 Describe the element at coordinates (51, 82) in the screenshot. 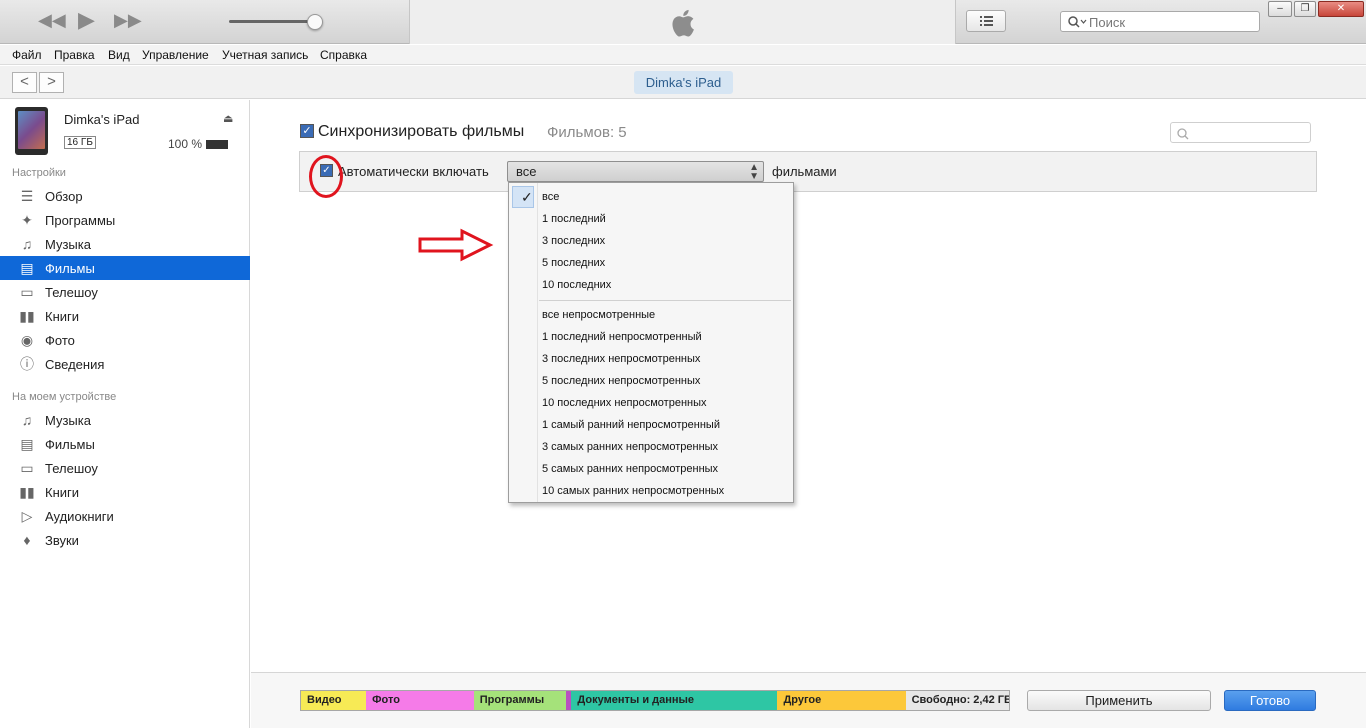

I see `forward-button: >` at that location.